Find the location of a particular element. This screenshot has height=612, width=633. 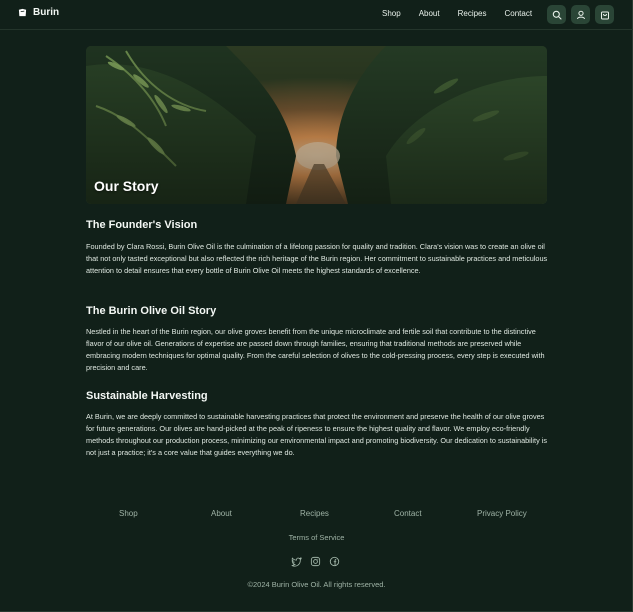

account-button is located at coordinates (580, 14).